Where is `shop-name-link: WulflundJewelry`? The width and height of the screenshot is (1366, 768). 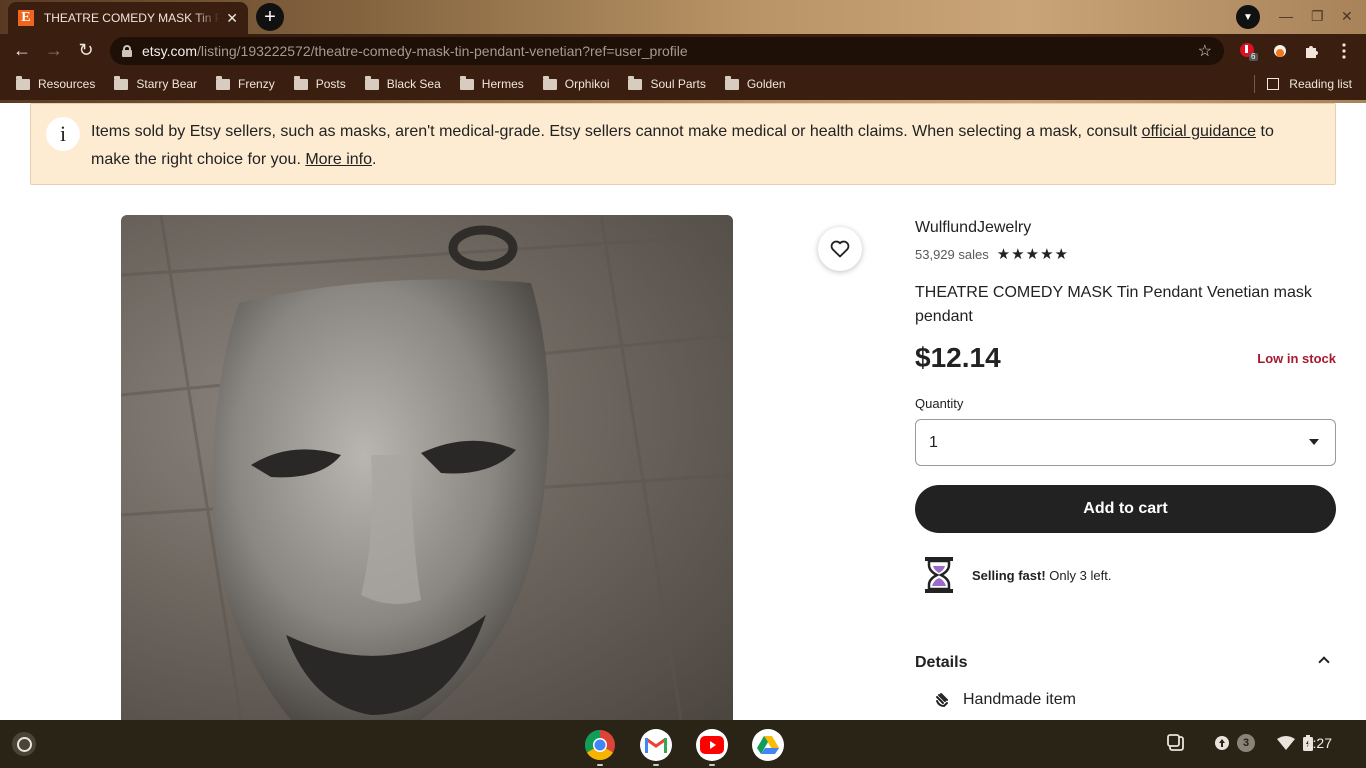 shop-name-link: WulflundJewelry is located at coordinates (973, 228).